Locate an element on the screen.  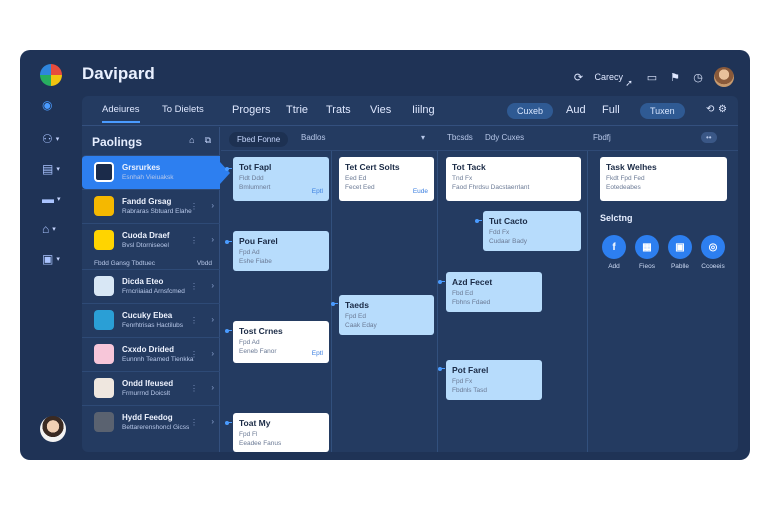
rail-home: ◉ is located at coordinates (57, 105).